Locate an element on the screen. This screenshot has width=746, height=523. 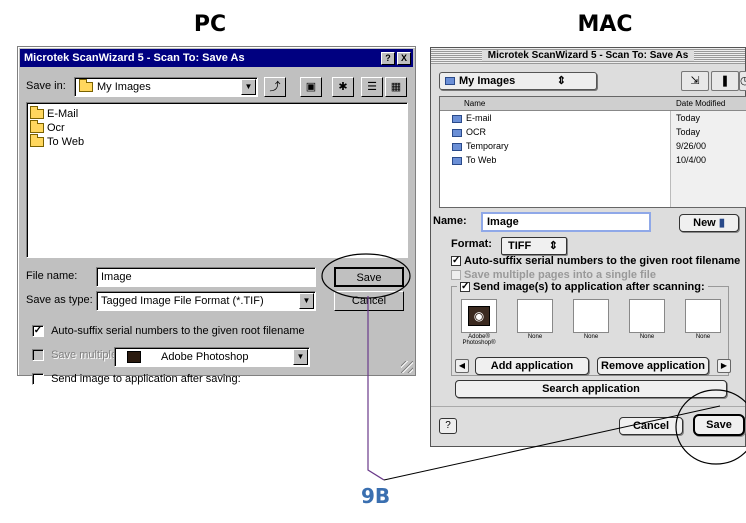
shortcuts-icon: ⇲ is located at coordinates (695, 81).